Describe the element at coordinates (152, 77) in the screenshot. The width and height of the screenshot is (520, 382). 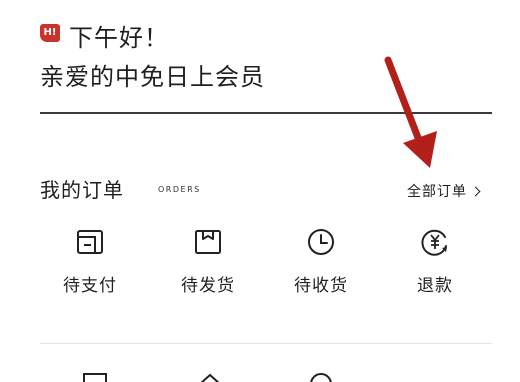
I see `member-greeting: 亲爱的中免日上会员` at that location.